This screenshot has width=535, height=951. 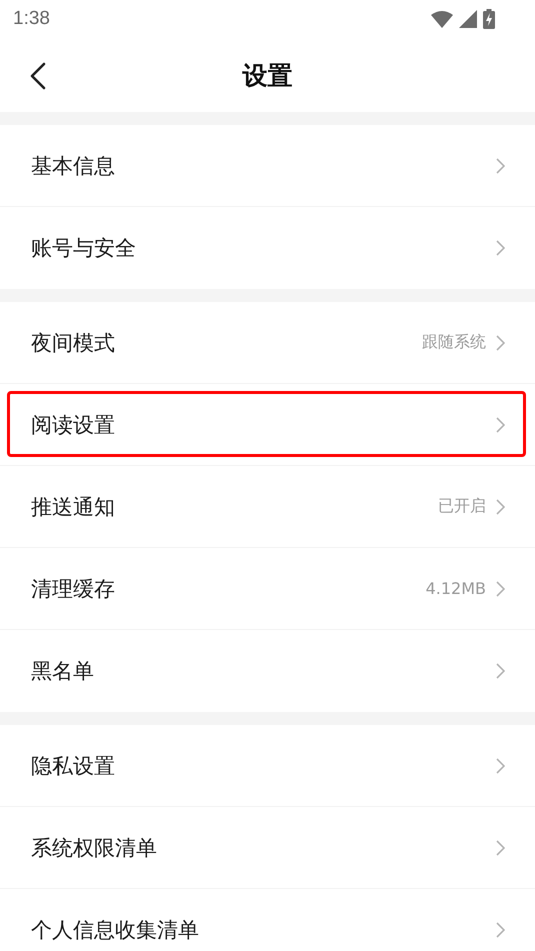 I want to click on item-value: 4.12MB, so click(x=456, y=588).